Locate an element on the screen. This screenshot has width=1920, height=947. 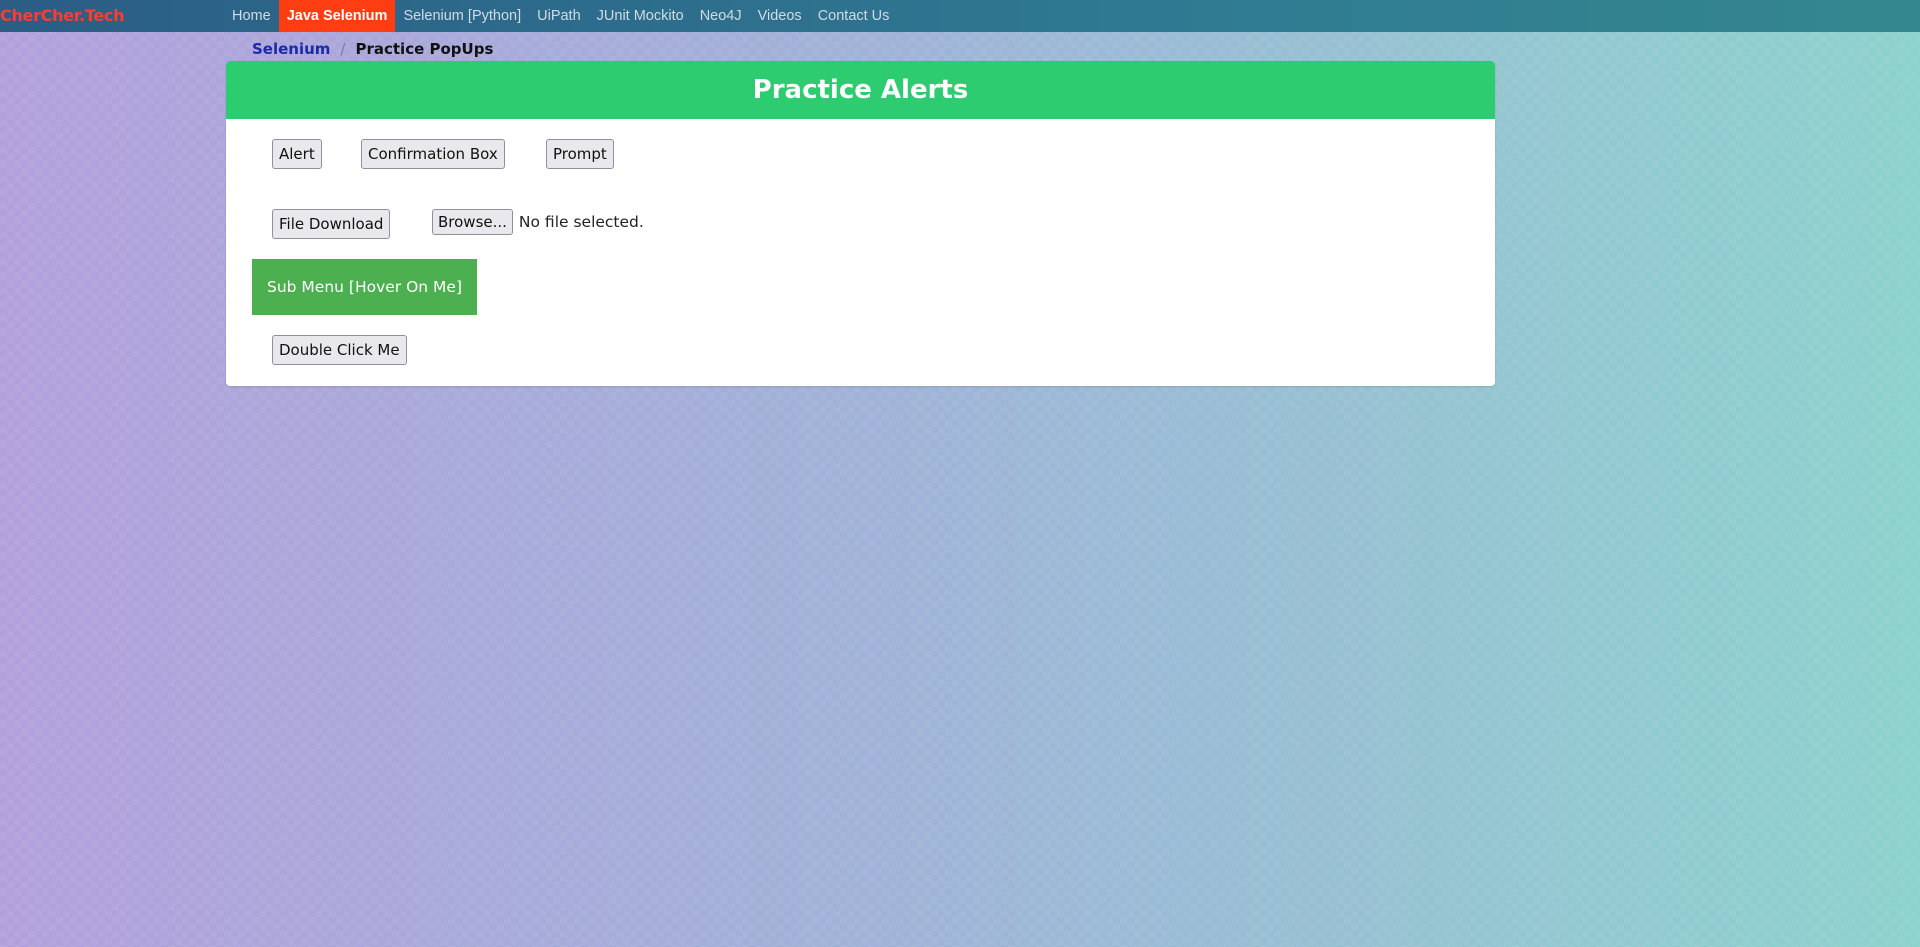
breadcrumb: Selenium / Practice PopUps is located at coordinates (372, 49).